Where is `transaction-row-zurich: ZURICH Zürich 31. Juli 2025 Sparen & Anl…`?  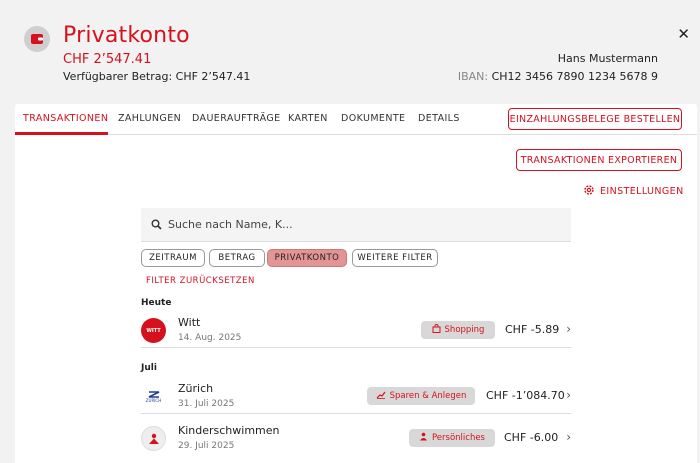 transaction-row-zurich: ZURICH Zürich 31. Juli 2025 Sparen & Anl… is located at coordinates (356, 397).